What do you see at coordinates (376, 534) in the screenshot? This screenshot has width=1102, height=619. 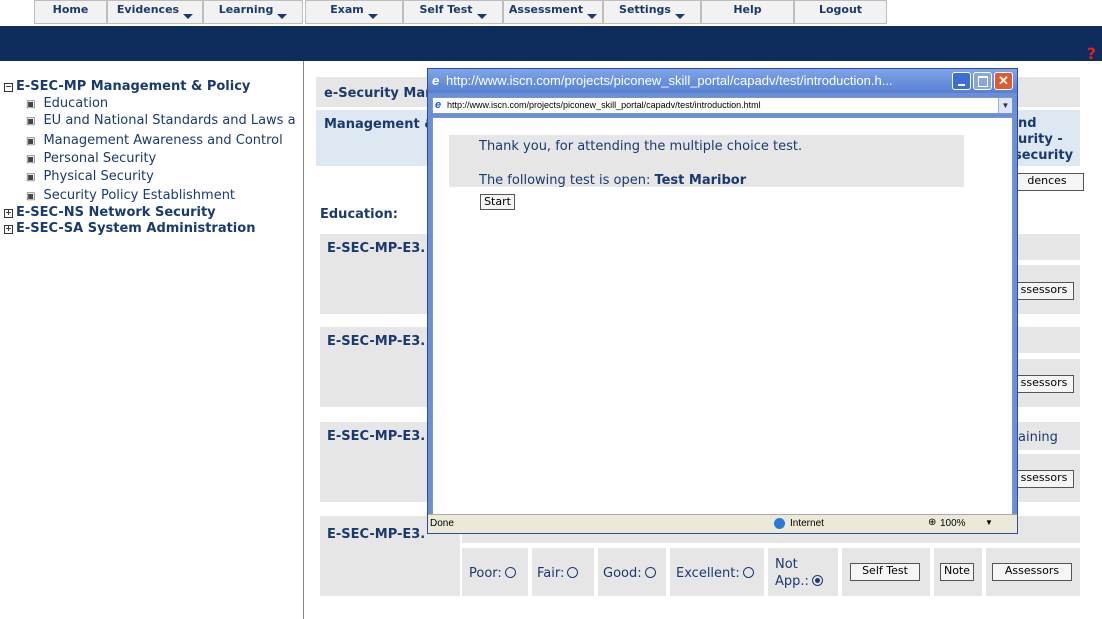 I see `unit-code: E-SEC-MP-E3.` at bounding box center [376, 534].